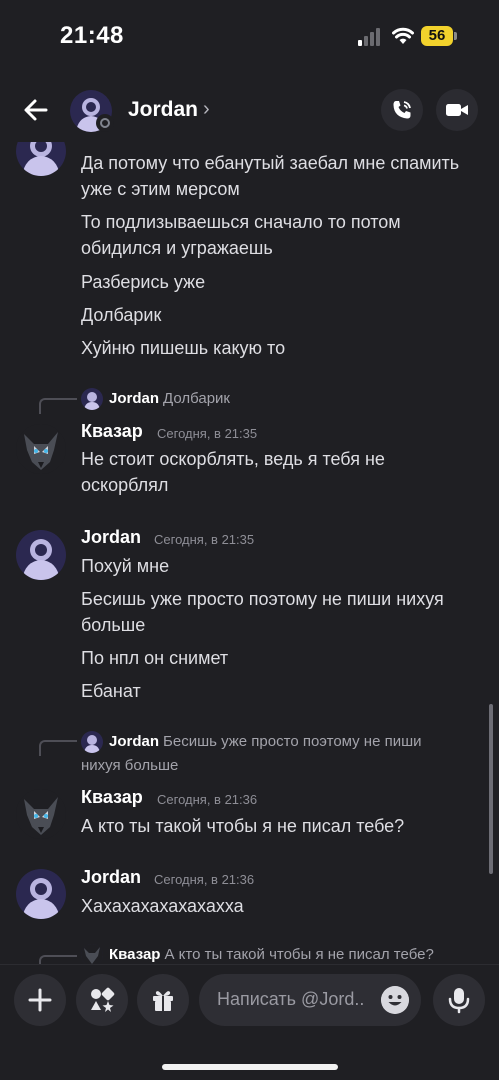  I want to click on message-text: По нпл он снимет, so click(155, 658).